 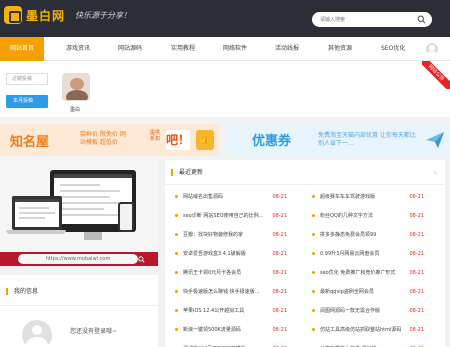 What do you see at coordinates (126, 217) in the screenshot?
I see `phone-mockup` at bounding box center [126, 217].